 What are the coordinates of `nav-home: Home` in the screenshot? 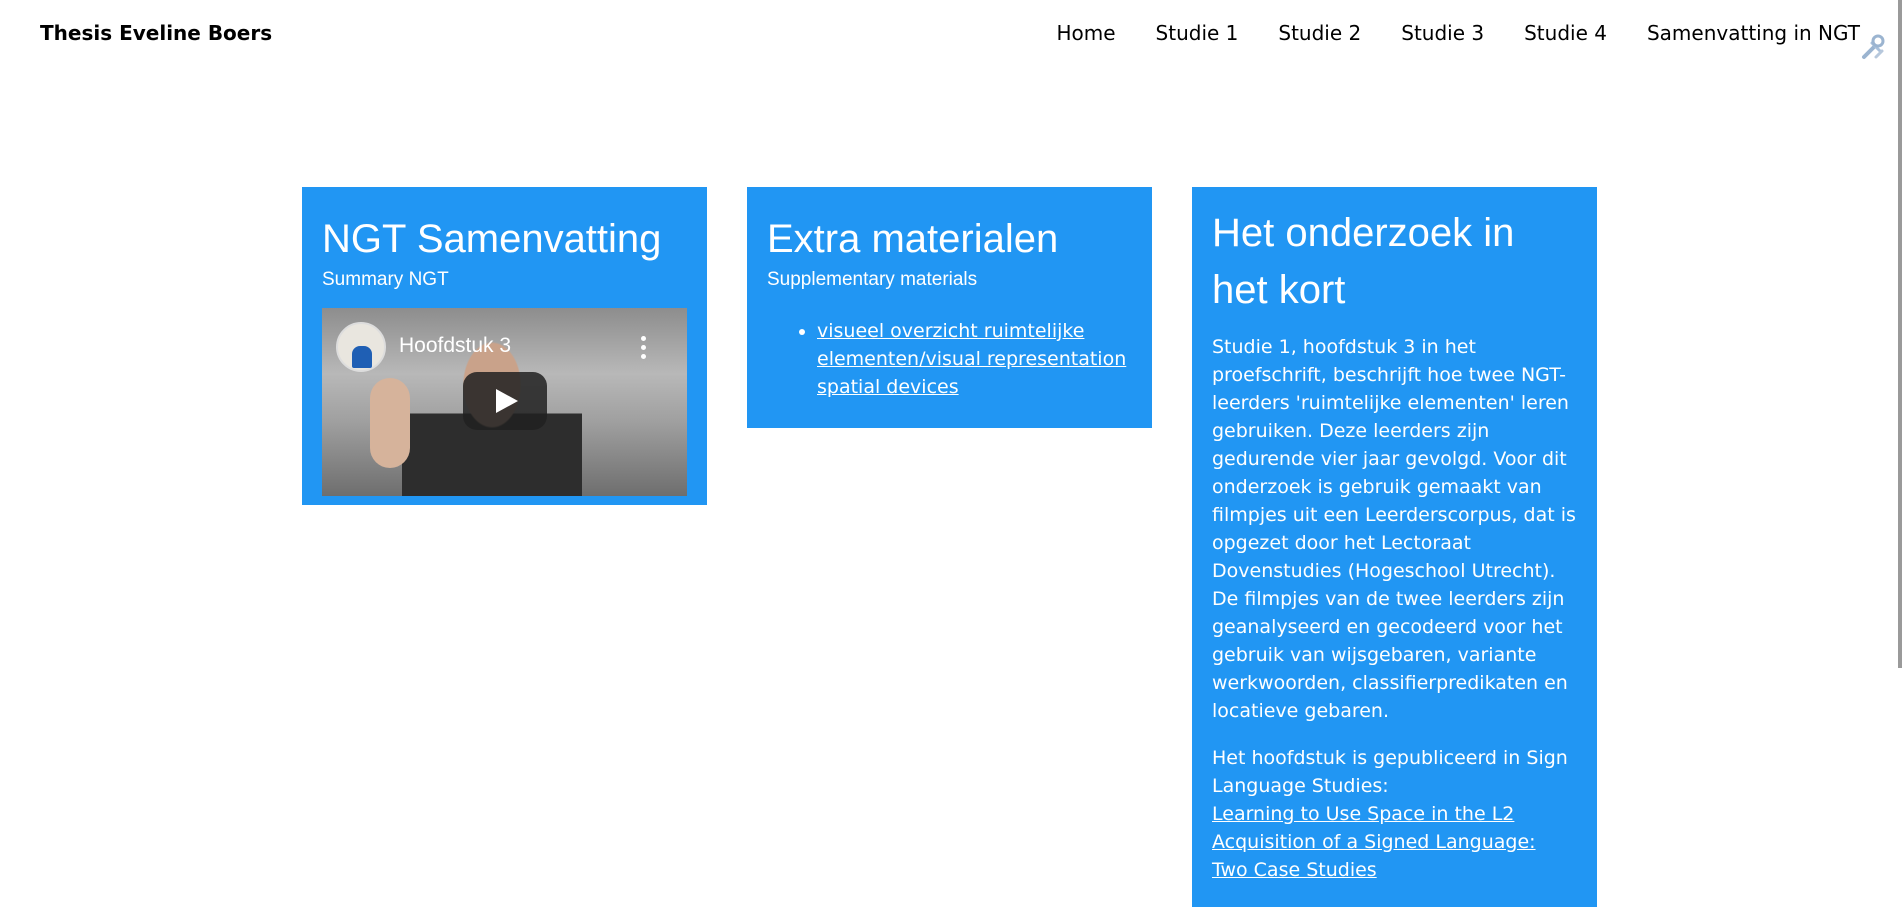 It's located at (1085, 33).